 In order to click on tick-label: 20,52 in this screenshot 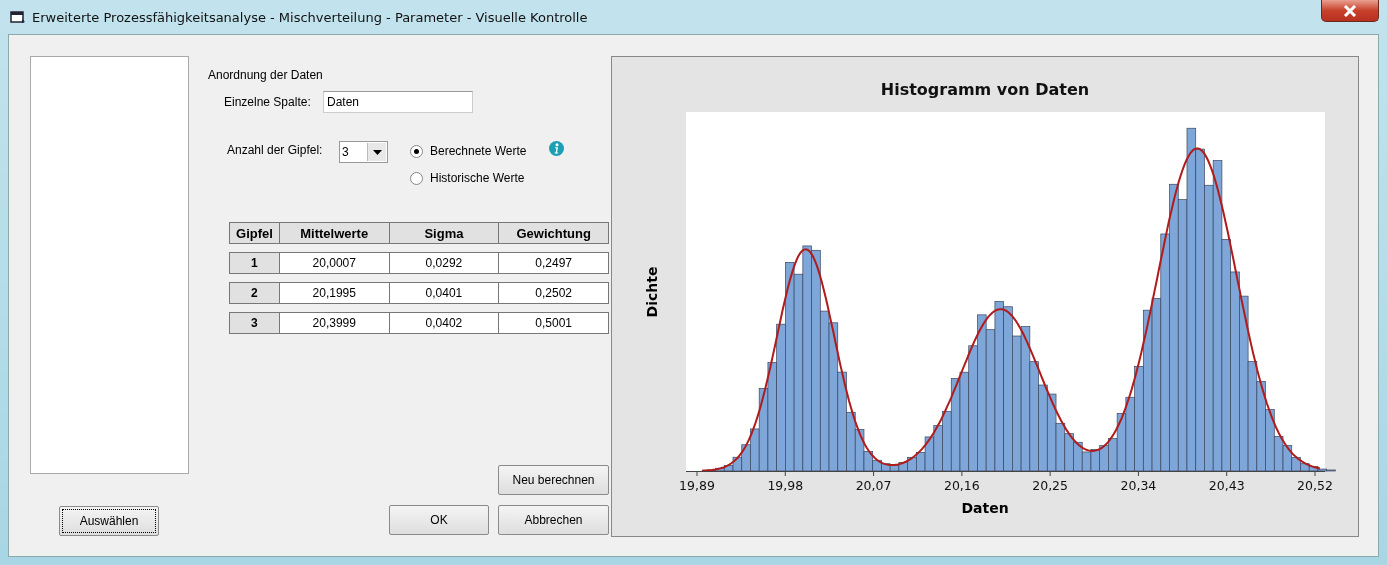, I will do `click(1315, 485)`.